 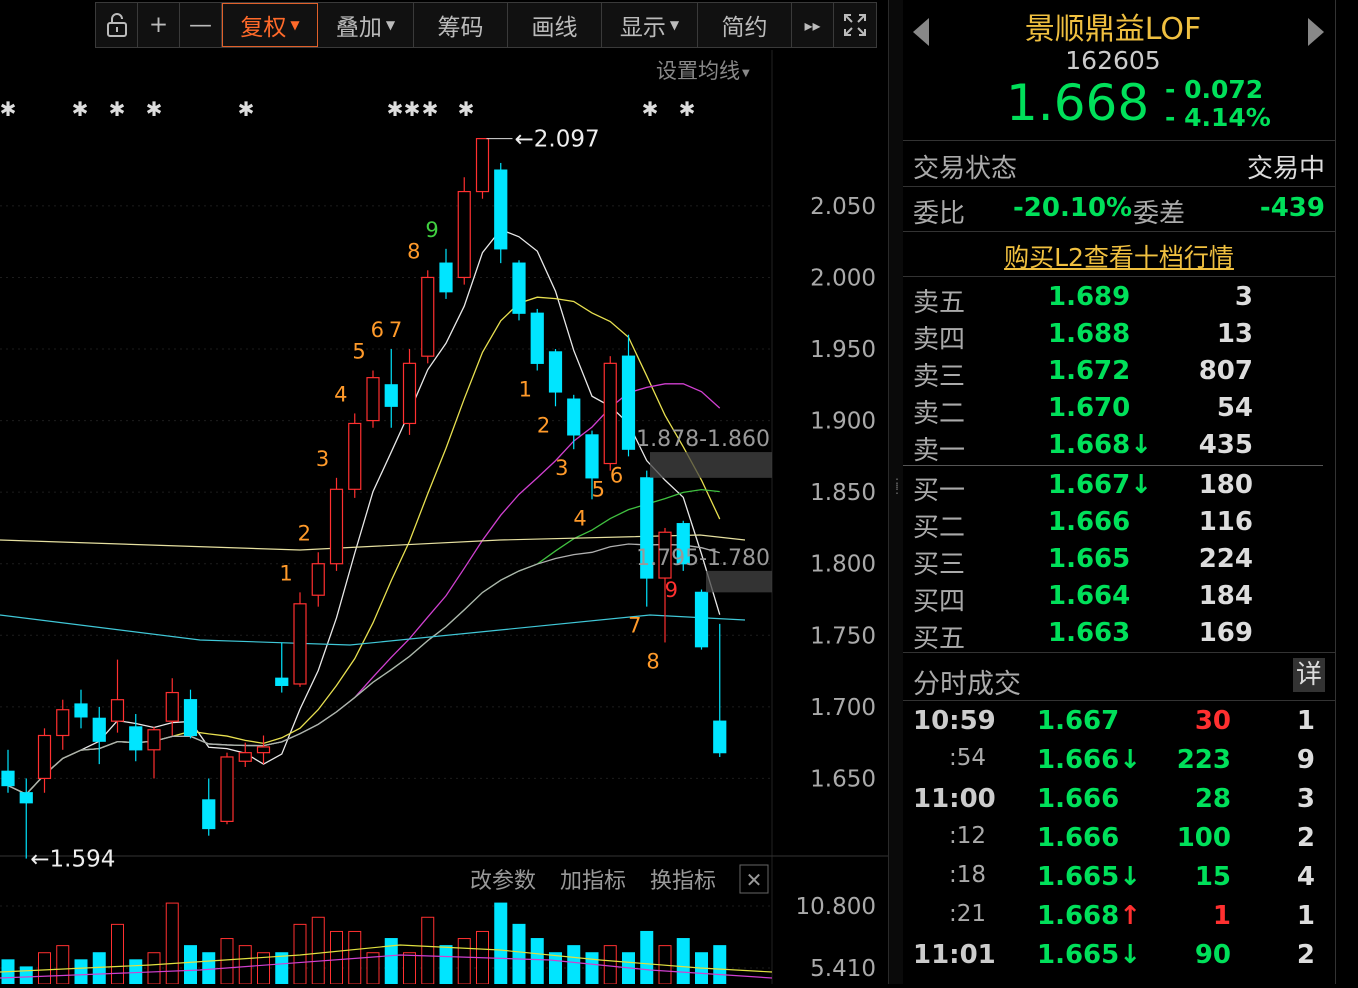 I want to click on td-up-count: 7, so click(x=395, y=330).